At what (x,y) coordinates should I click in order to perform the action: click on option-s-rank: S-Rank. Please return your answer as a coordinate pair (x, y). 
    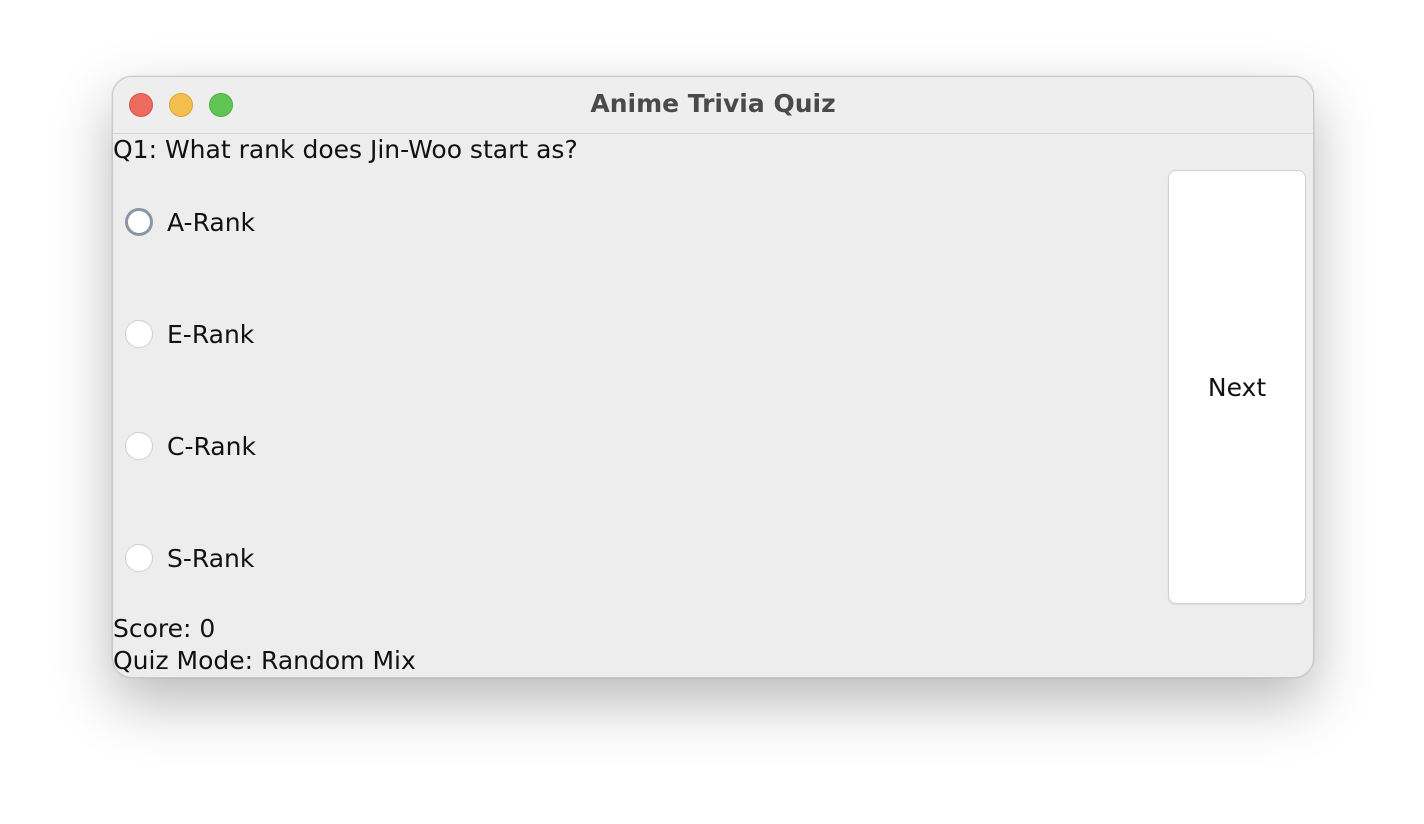
    Looking at the image, I should click on (189, 558).